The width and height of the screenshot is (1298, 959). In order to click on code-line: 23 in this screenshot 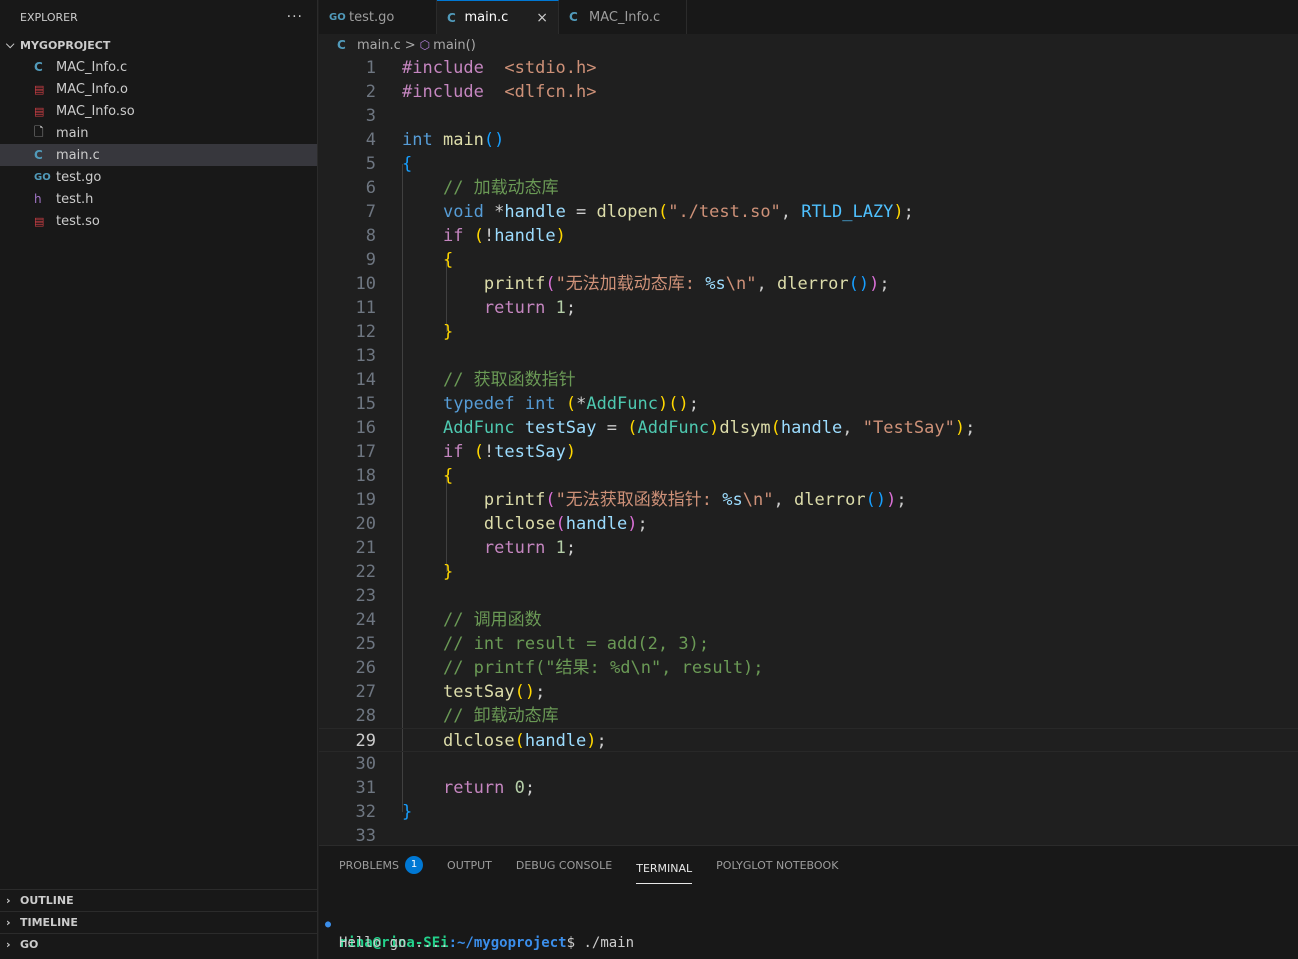, I will do `click(808, 596)`.